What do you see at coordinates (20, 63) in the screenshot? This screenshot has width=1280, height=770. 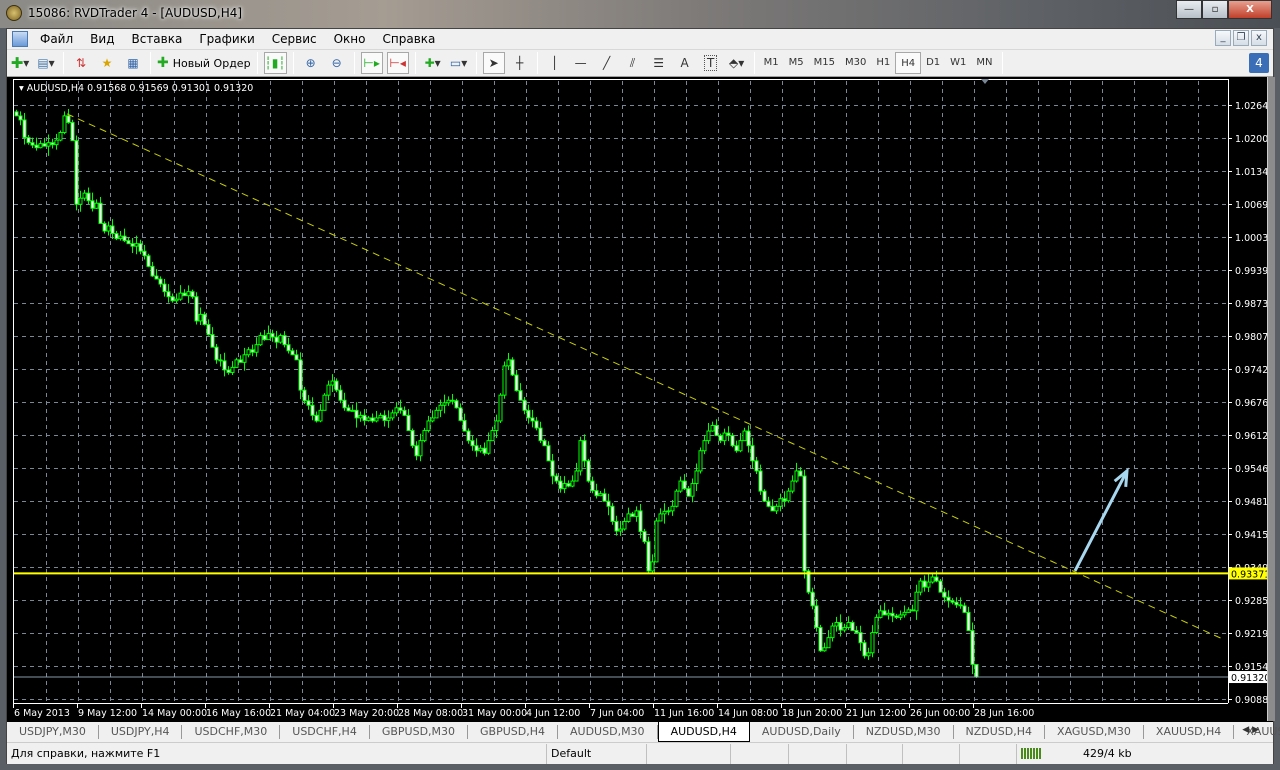 I see `new-chart-button: ✚ ▾` at bounding box center [20, 63].